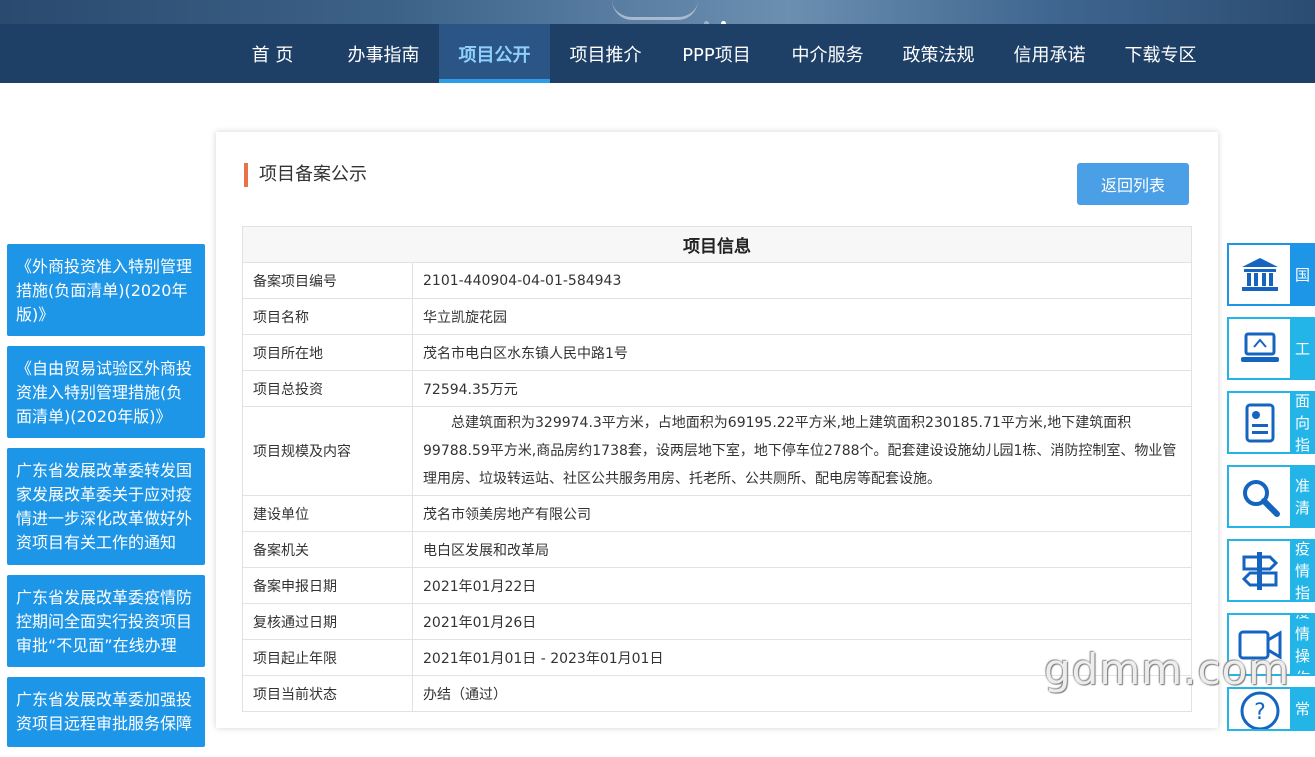 Image resolution: width=1315 pixels, height=757 pixels. Describe the element at coordinates (802, 549) in the screenshot. I see `row-value: 电白区发展和改革局` at that location.